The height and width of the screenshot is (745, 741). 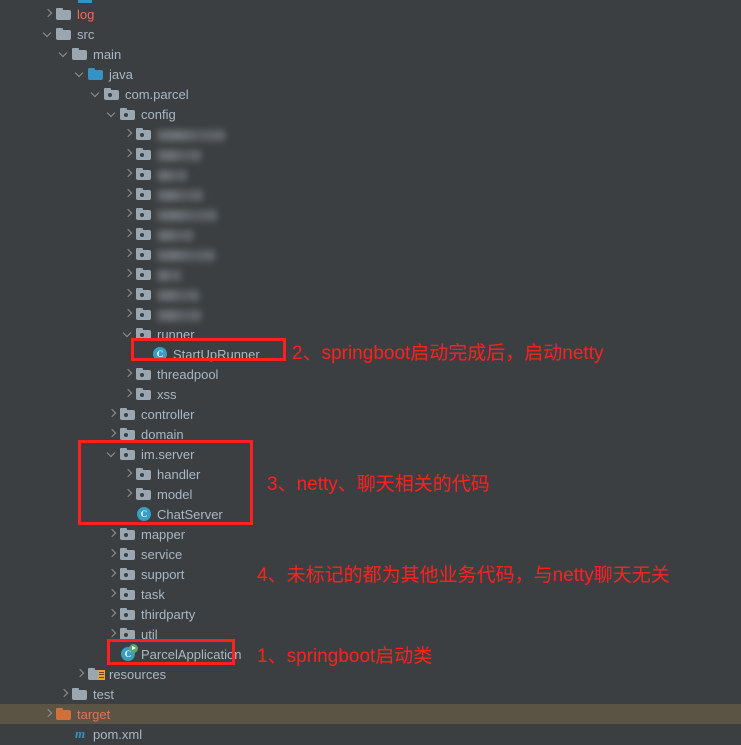 I want to click on tree-row: java, so click(x=370, y=74).